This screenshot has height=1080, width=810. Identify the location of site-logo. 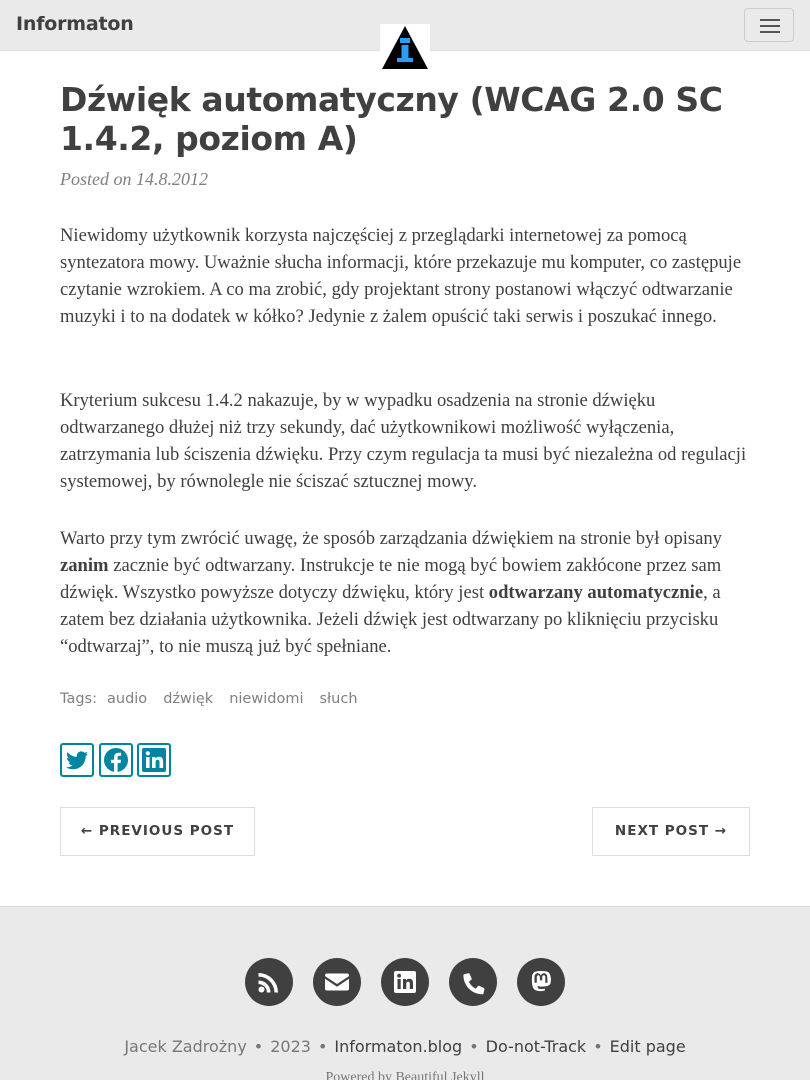
(405, 47).